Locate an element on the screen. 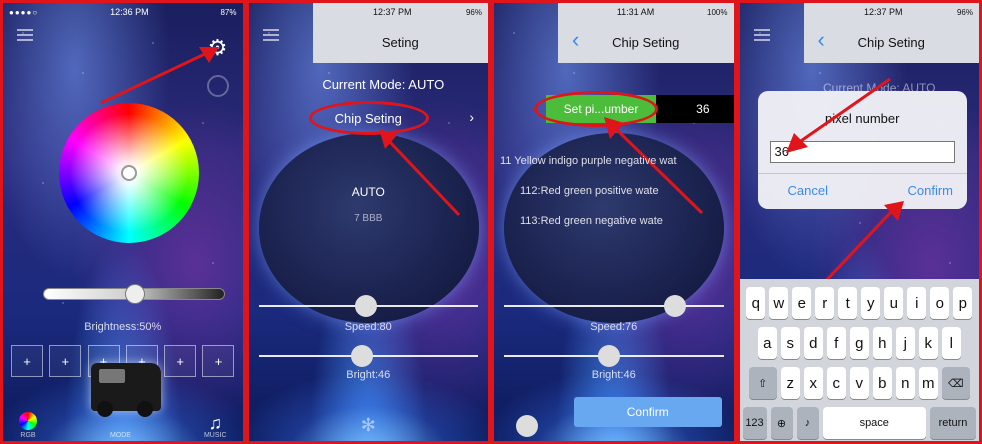 This screenshot has height=444, width=982. tab-bar: RGB MODE ♫ MUSIC is located at coordinates (123, 424).